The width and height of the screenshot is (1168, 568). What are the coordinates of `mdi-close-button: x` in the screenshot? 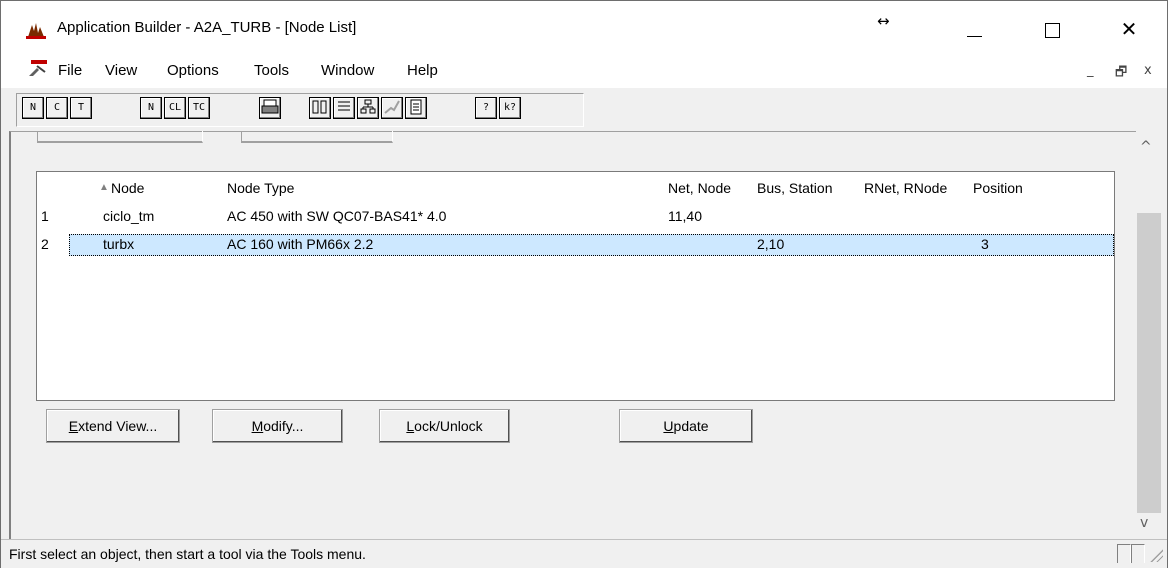 It's located at (1148, 70).